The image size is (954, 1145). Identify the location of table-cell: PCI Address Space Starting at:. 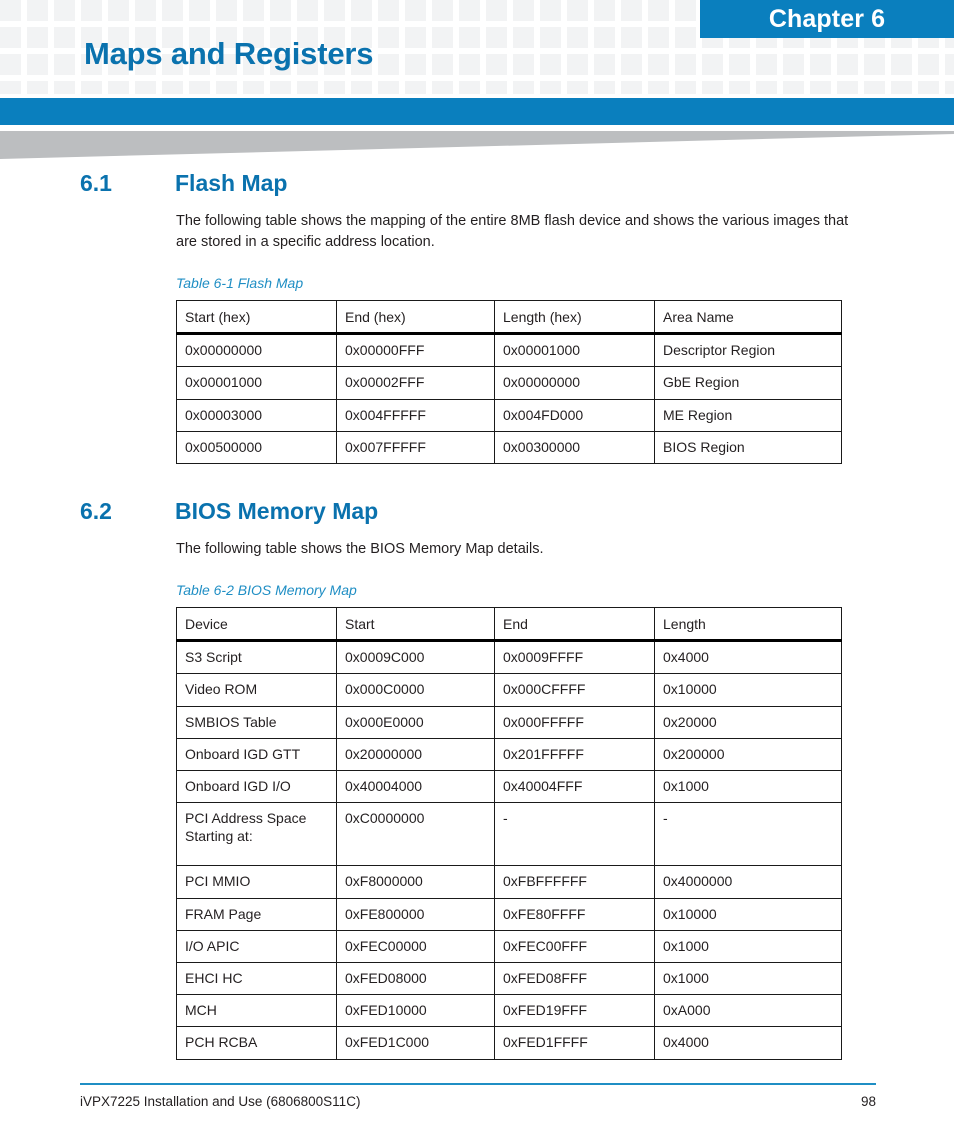
(256, 834).